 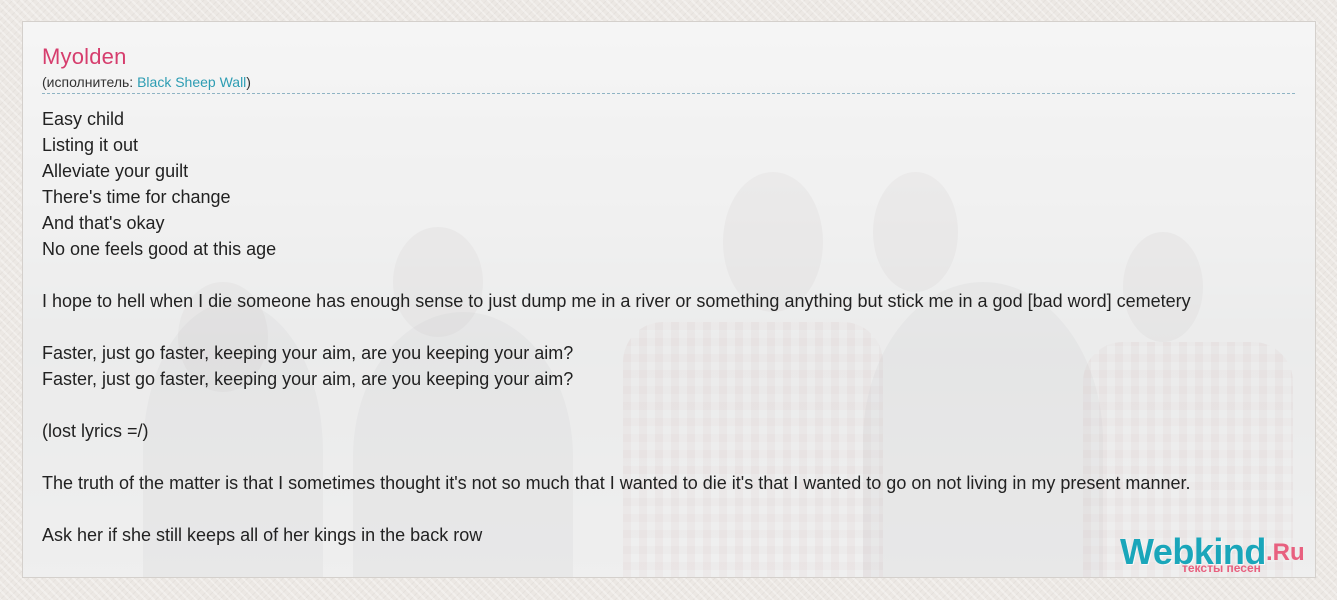 I want to click on title-divider, so click(x=668, y=93).